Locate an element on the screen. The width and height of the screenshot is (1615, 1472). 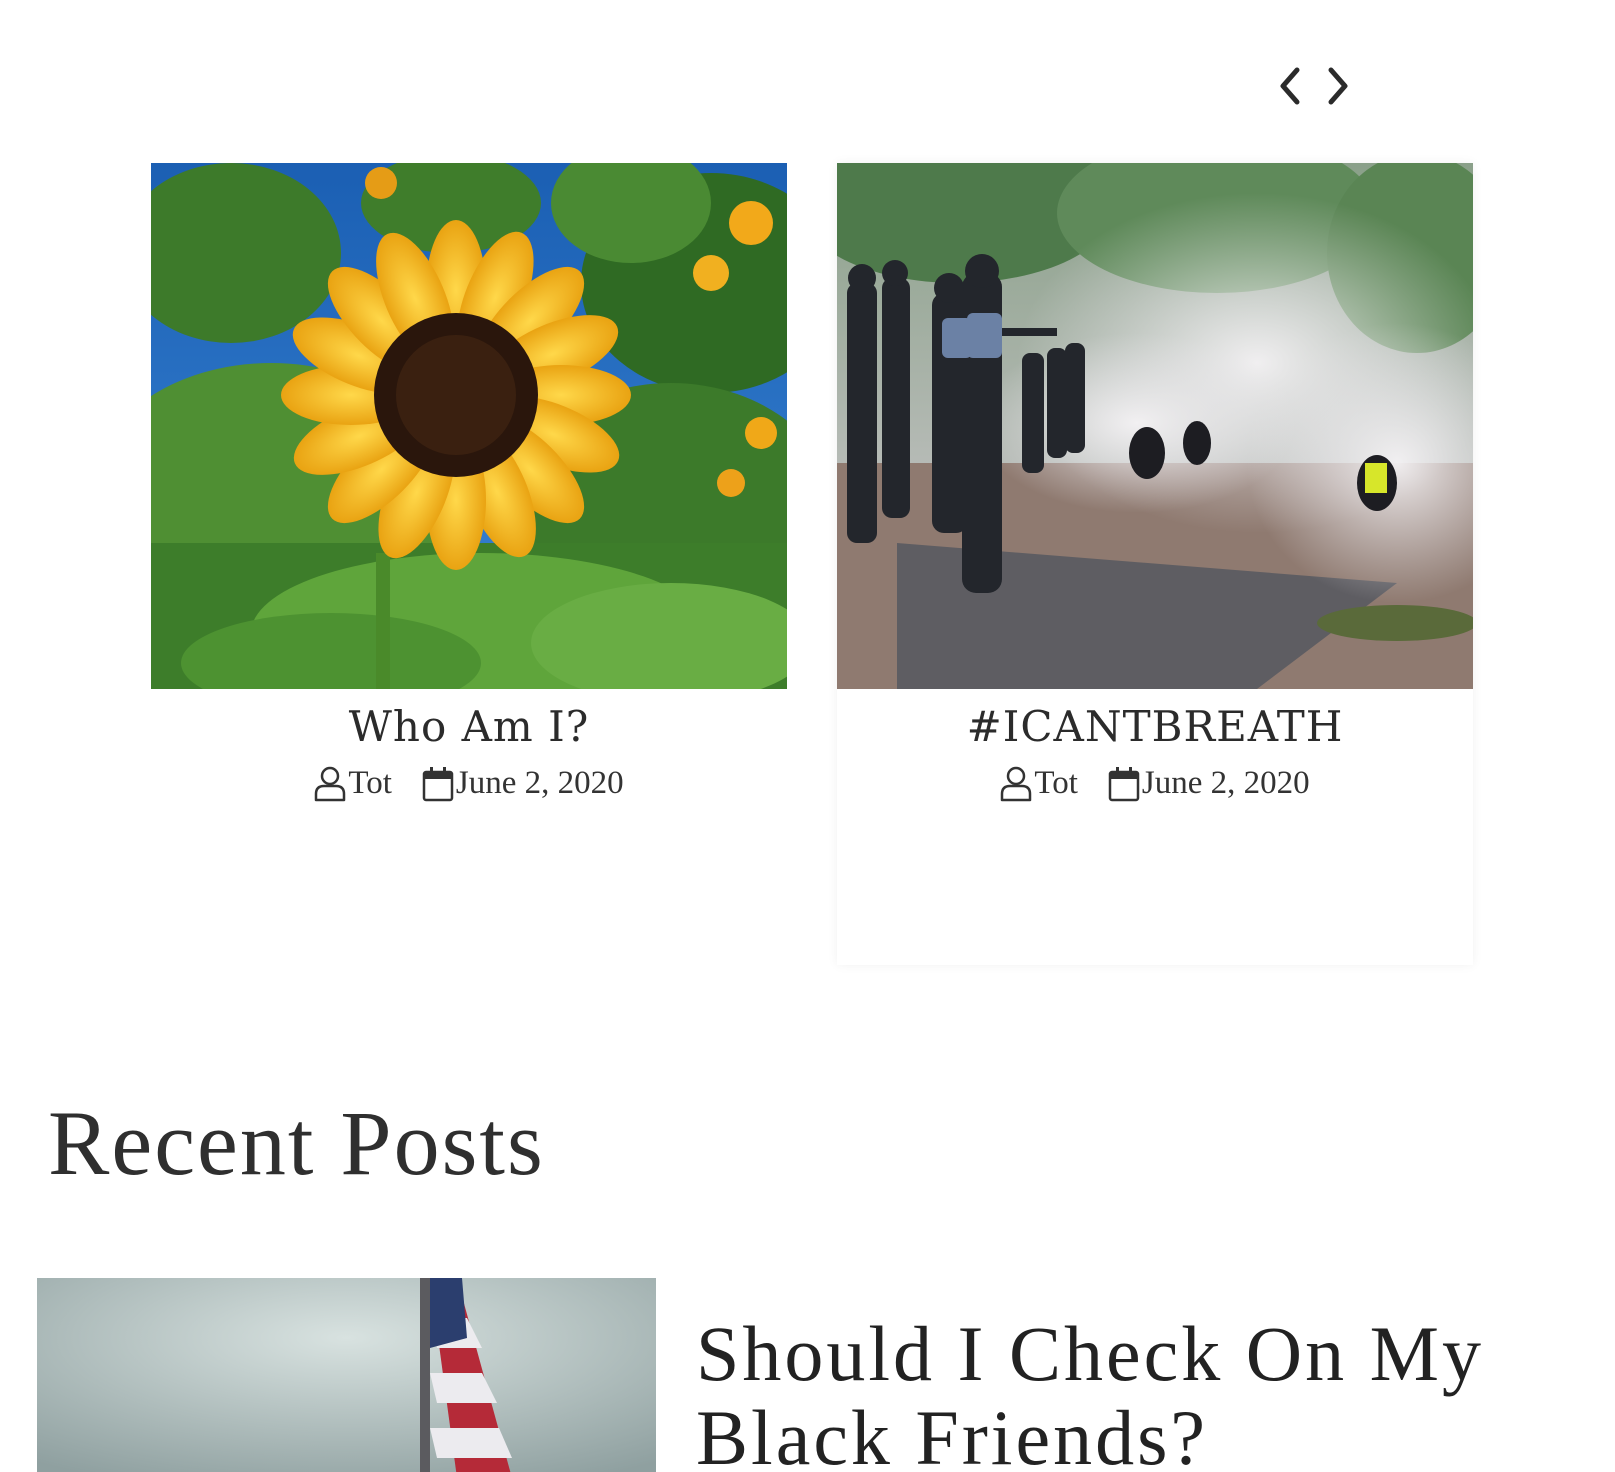
chevron-left-icon is located at coordinates (1290, 86).